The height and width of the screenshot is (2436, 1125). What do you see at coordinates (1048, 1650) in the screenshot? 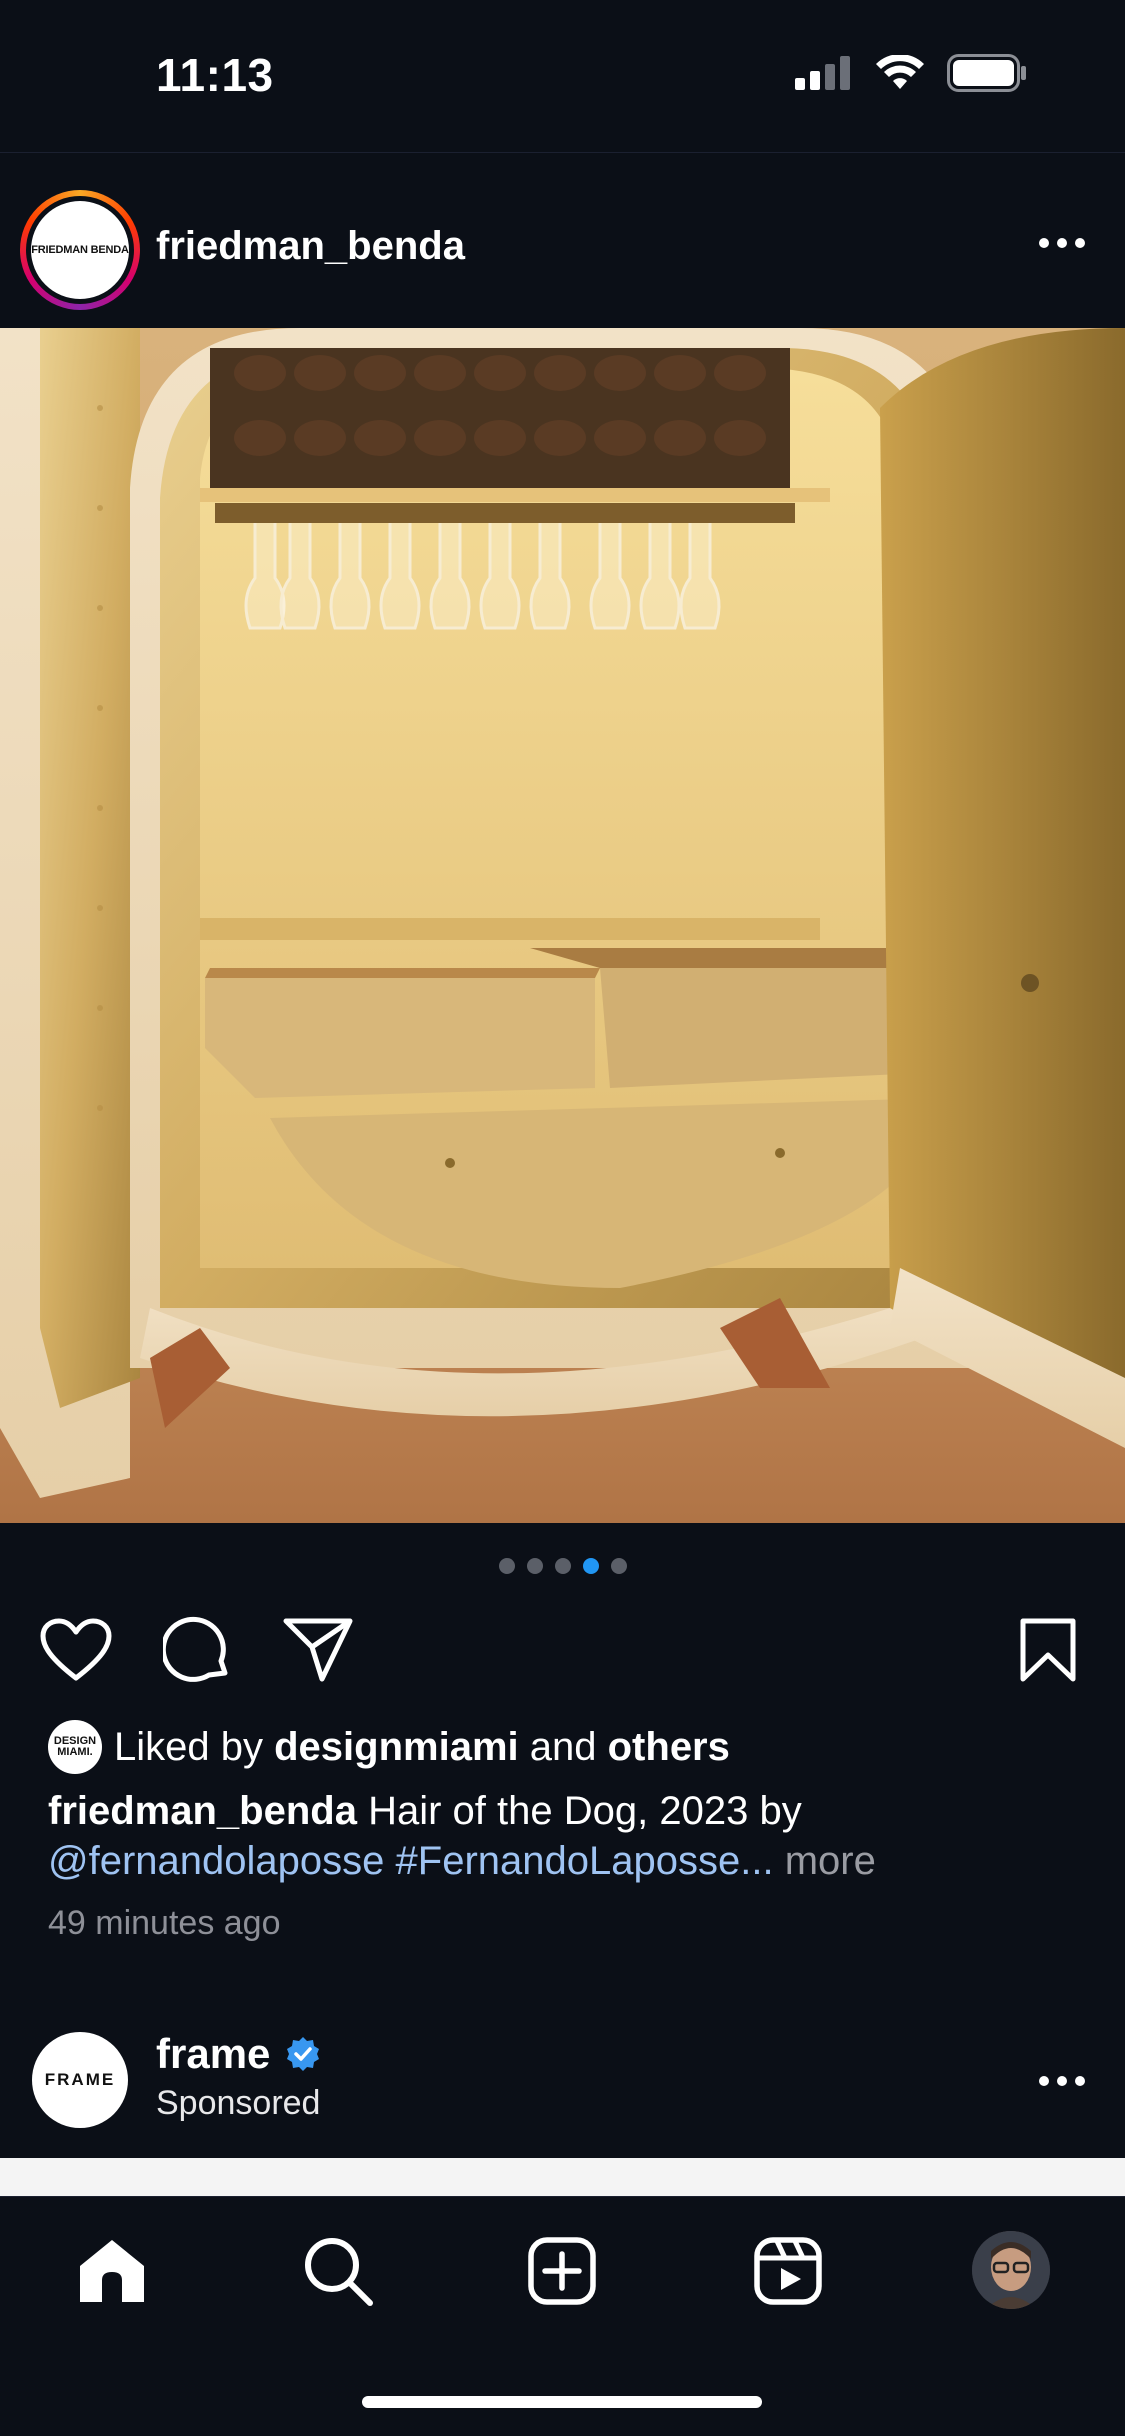
I see `bookmark-icon` at bounding box center [1048, 1650].